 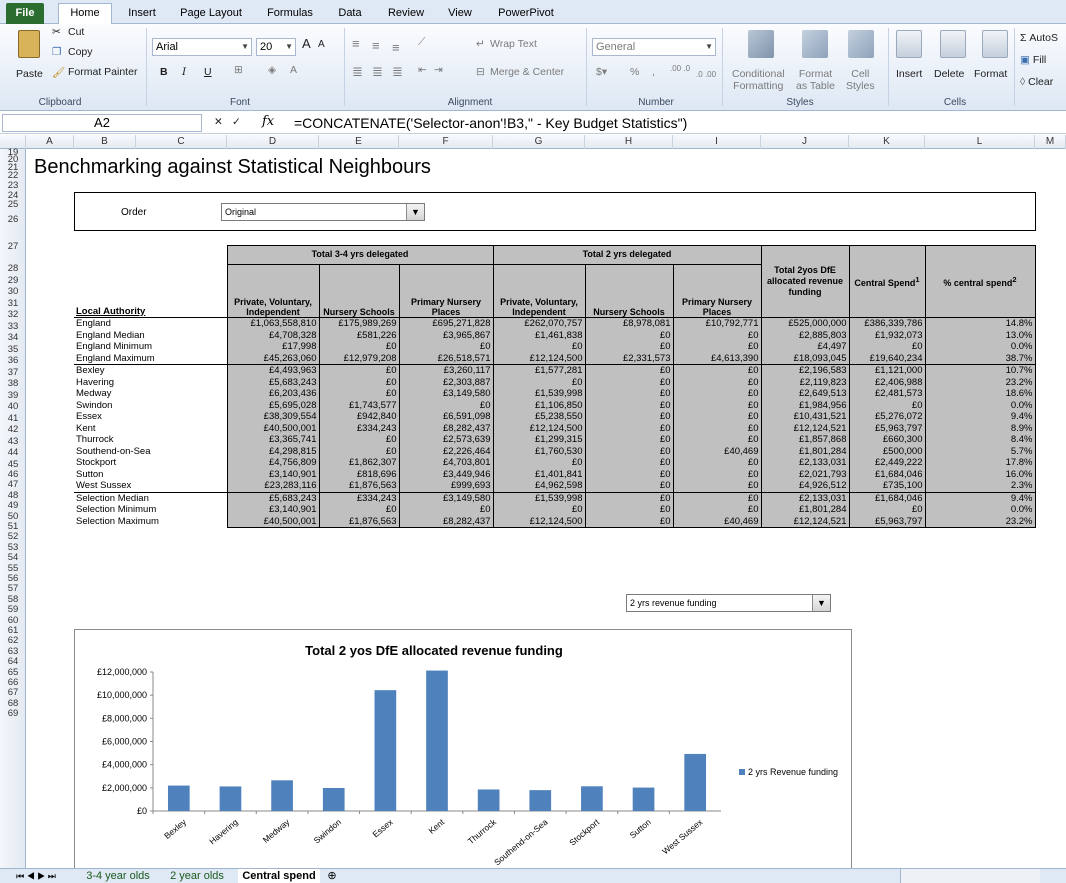 What do you see at coordinates (272, 521) in the screenshot?
I see `value-cell: £40,500,001` at bounding box center [272, 521].